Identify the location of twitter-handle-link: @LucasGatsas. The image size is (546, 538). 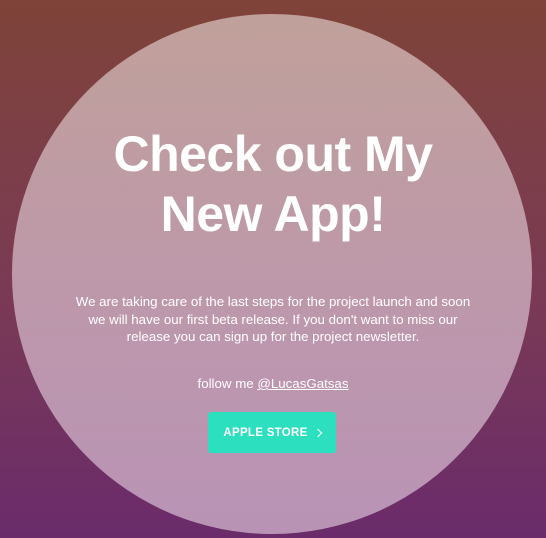
(302, 383).